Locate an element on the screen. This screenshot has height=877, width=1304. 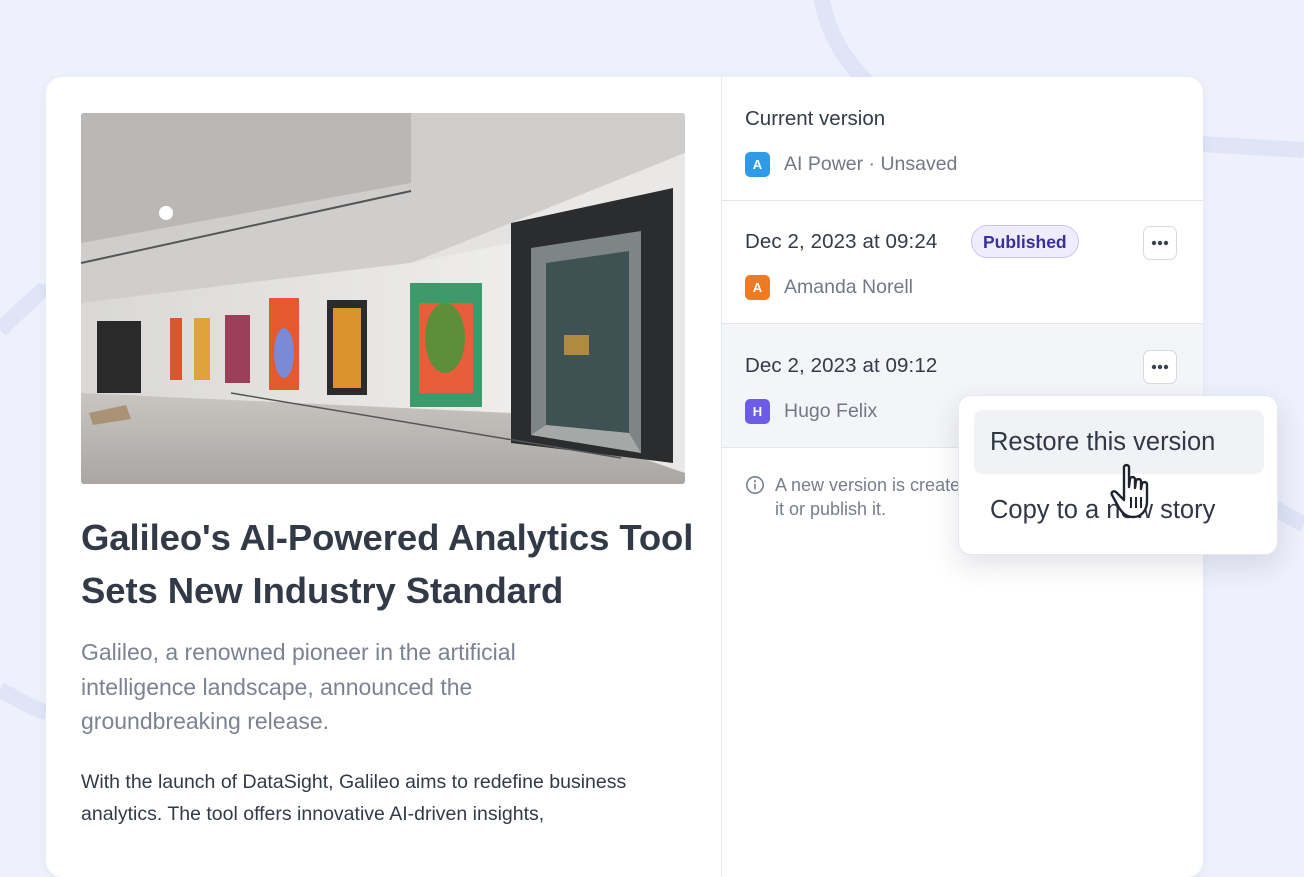
author-name: AI Power · Unsaved is located at coordinates (871, 164).